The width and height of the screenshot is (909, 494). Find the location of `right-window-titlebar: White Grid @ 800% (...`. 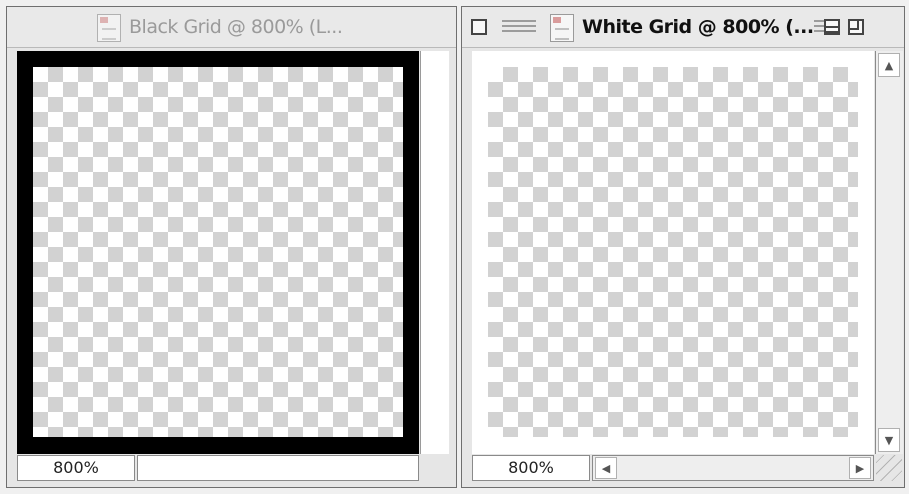

right-window-titlebar: White Grid @ 800% (... is located at coordinates (683, 27).